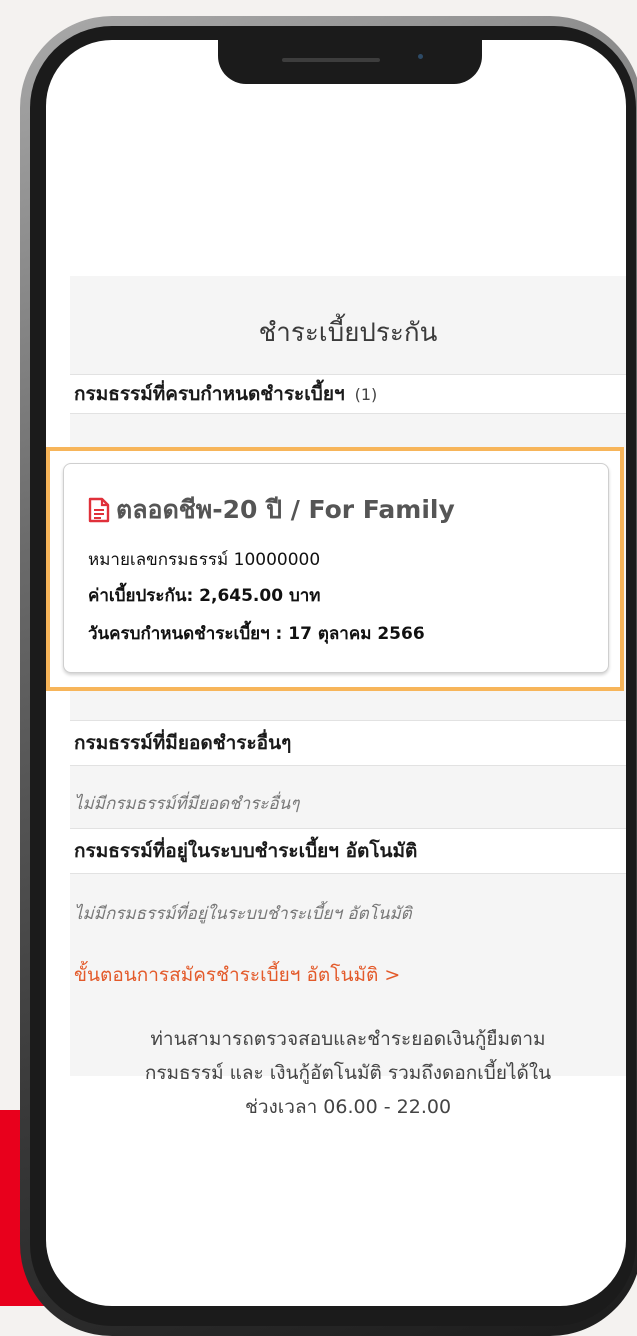 This screenshot has height=1336, width=637. I want to click on other-payments-empty: ไม่มีกรมธรรม์ที่มียอดชำระอื่นๆ, so click(187, 804).